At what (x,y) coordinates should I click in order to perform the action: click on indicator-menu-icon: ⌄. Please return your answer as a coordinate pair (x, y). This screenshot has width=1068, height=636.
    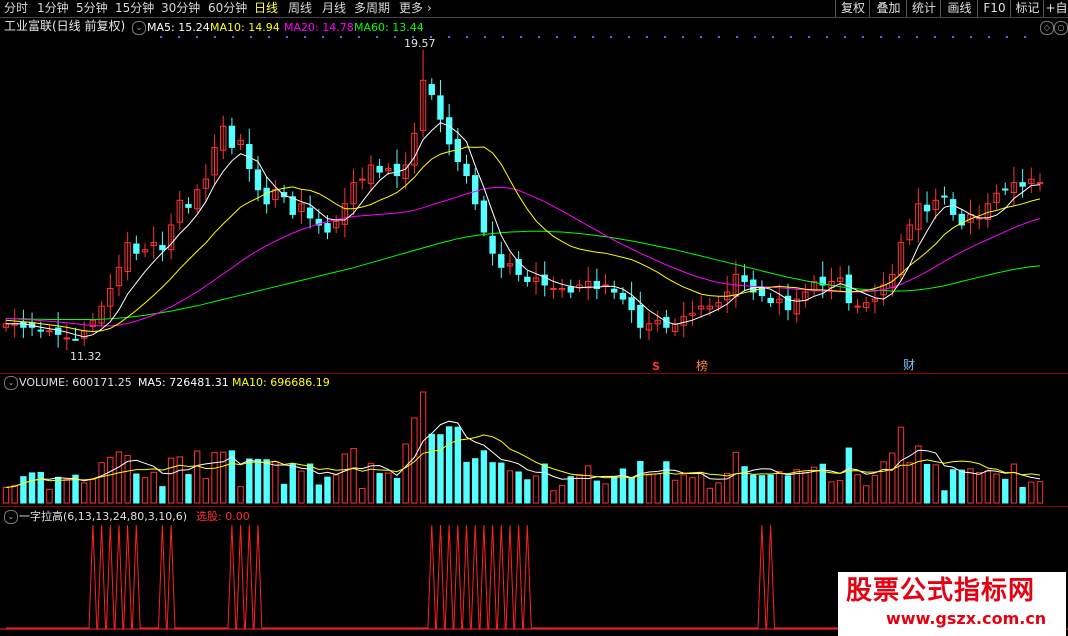
    Looking at the image, I should click on (11, 517).